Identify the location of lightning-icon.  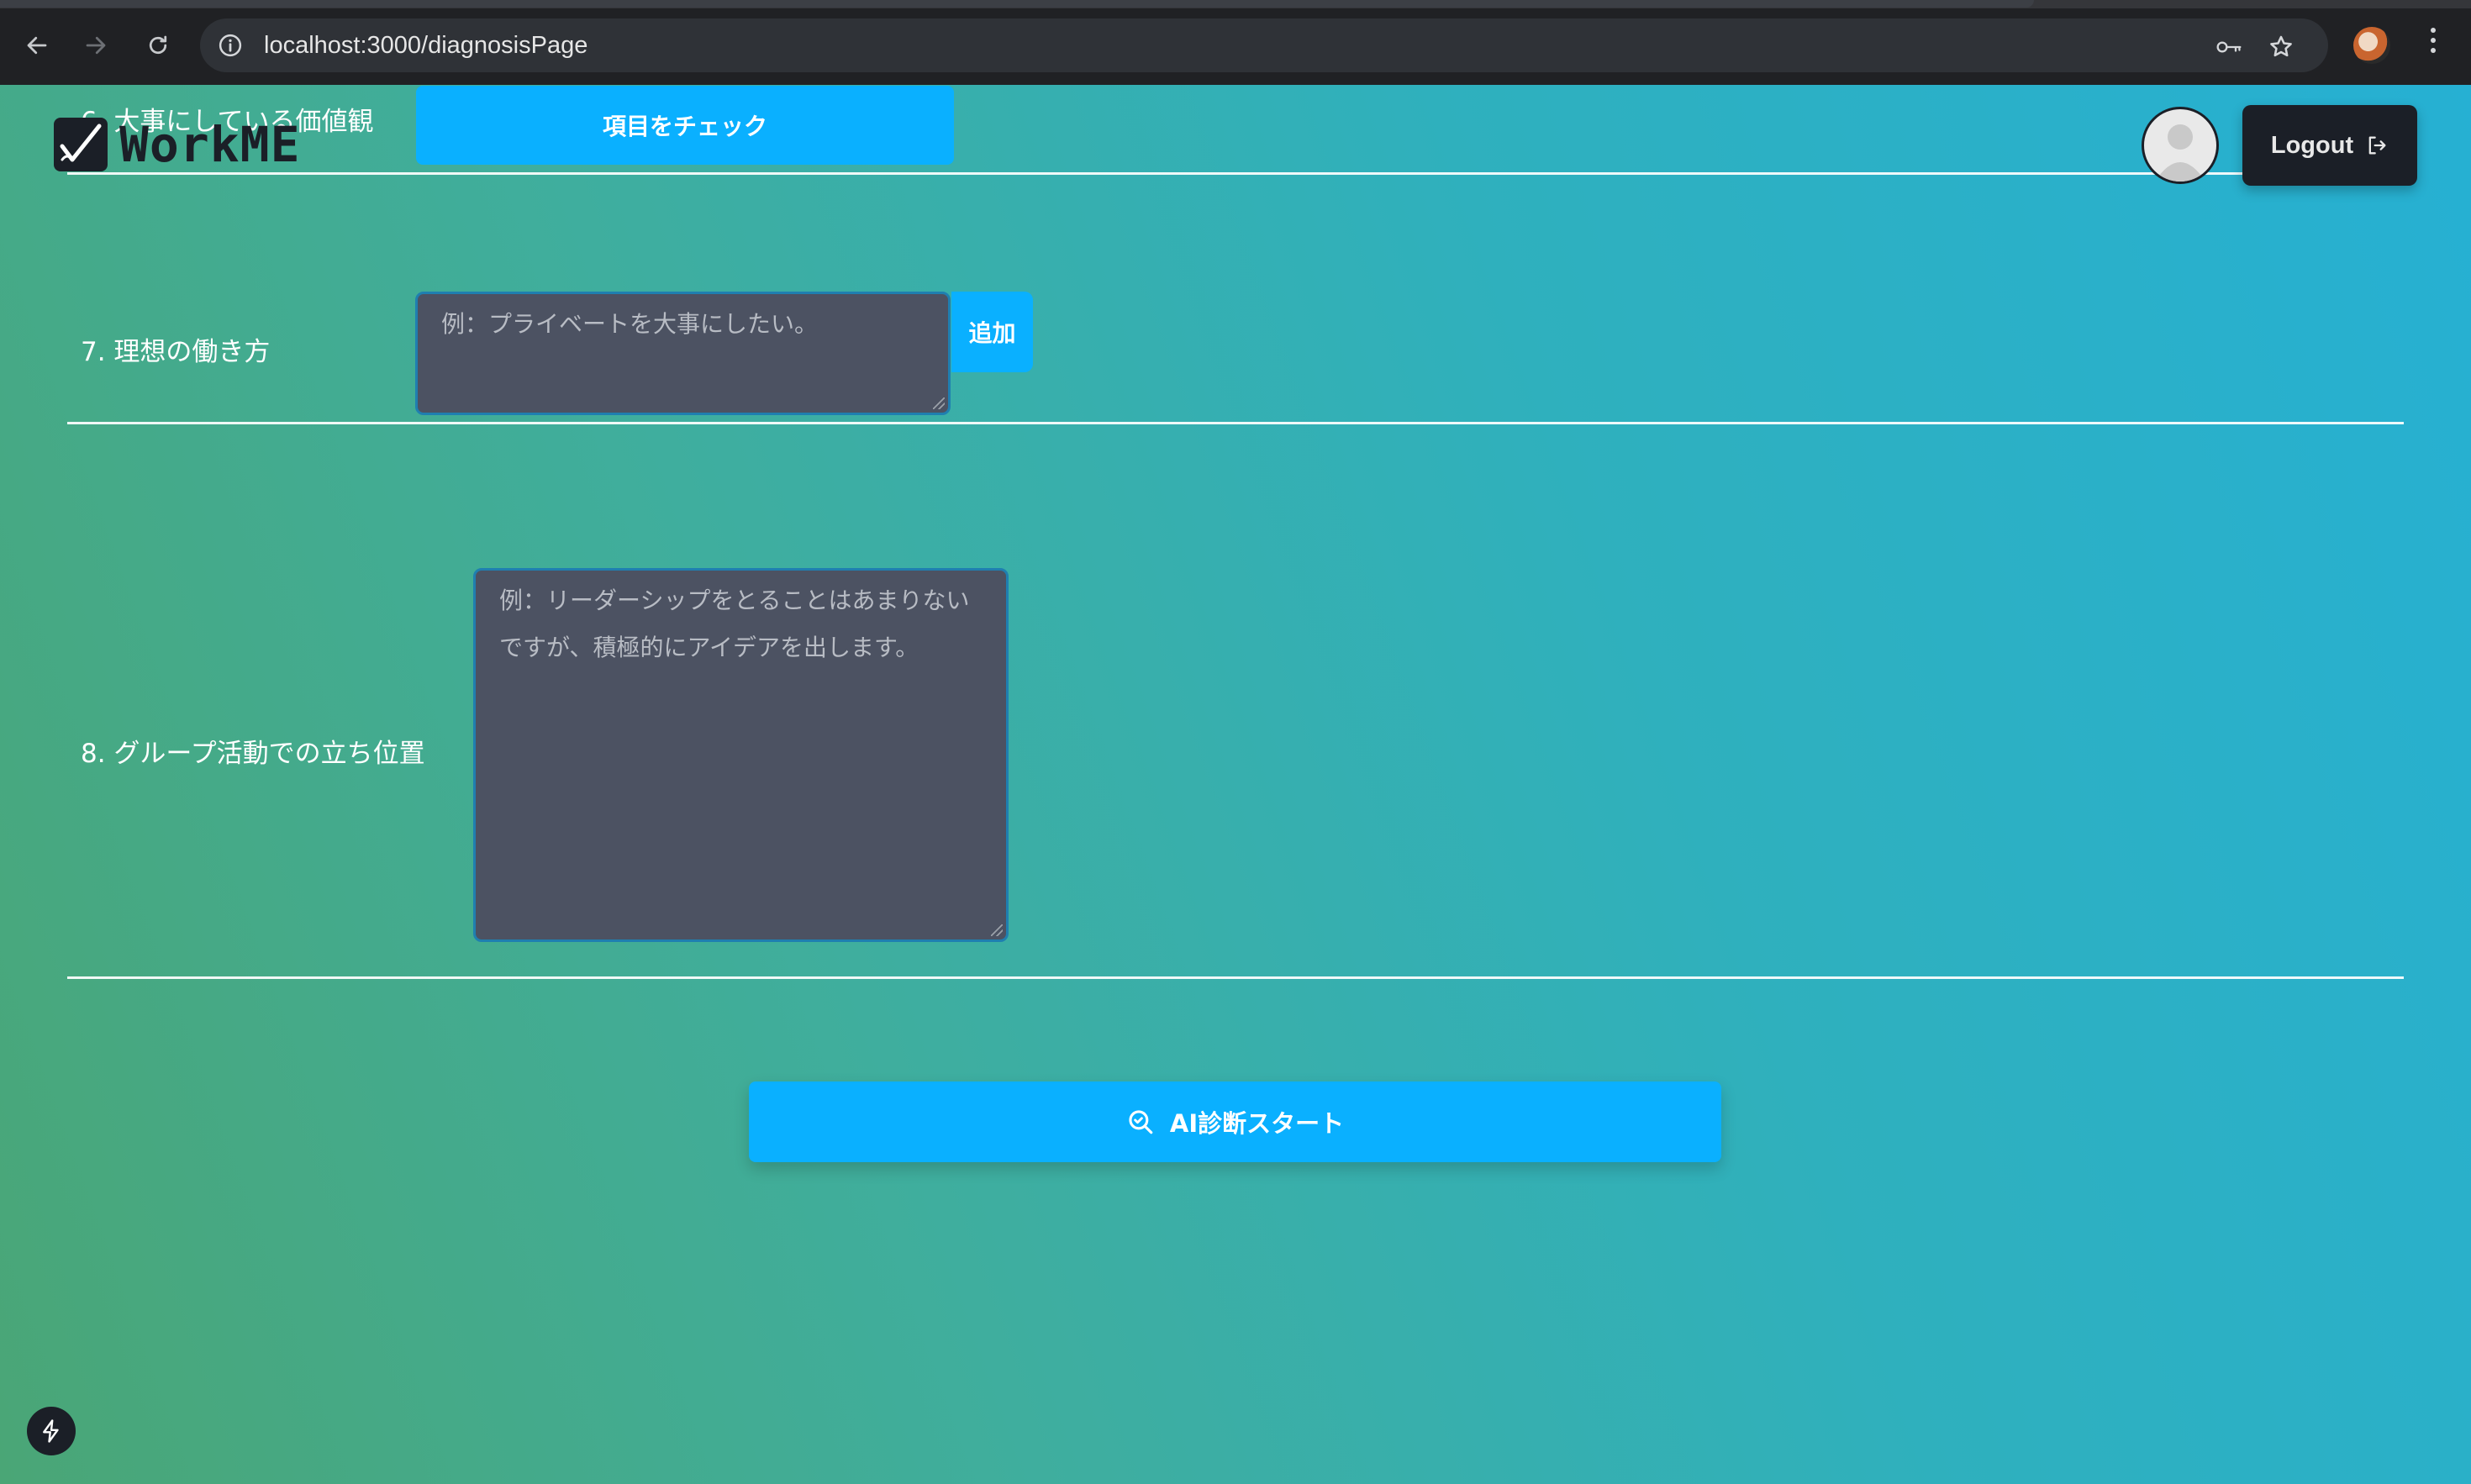
(51, 1431).